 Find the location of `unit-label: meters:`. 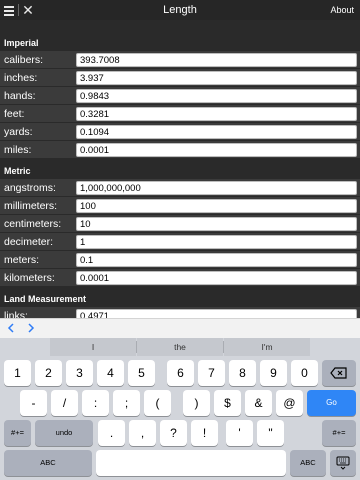

unit-label: meters: is located at coordinates (22, 260).